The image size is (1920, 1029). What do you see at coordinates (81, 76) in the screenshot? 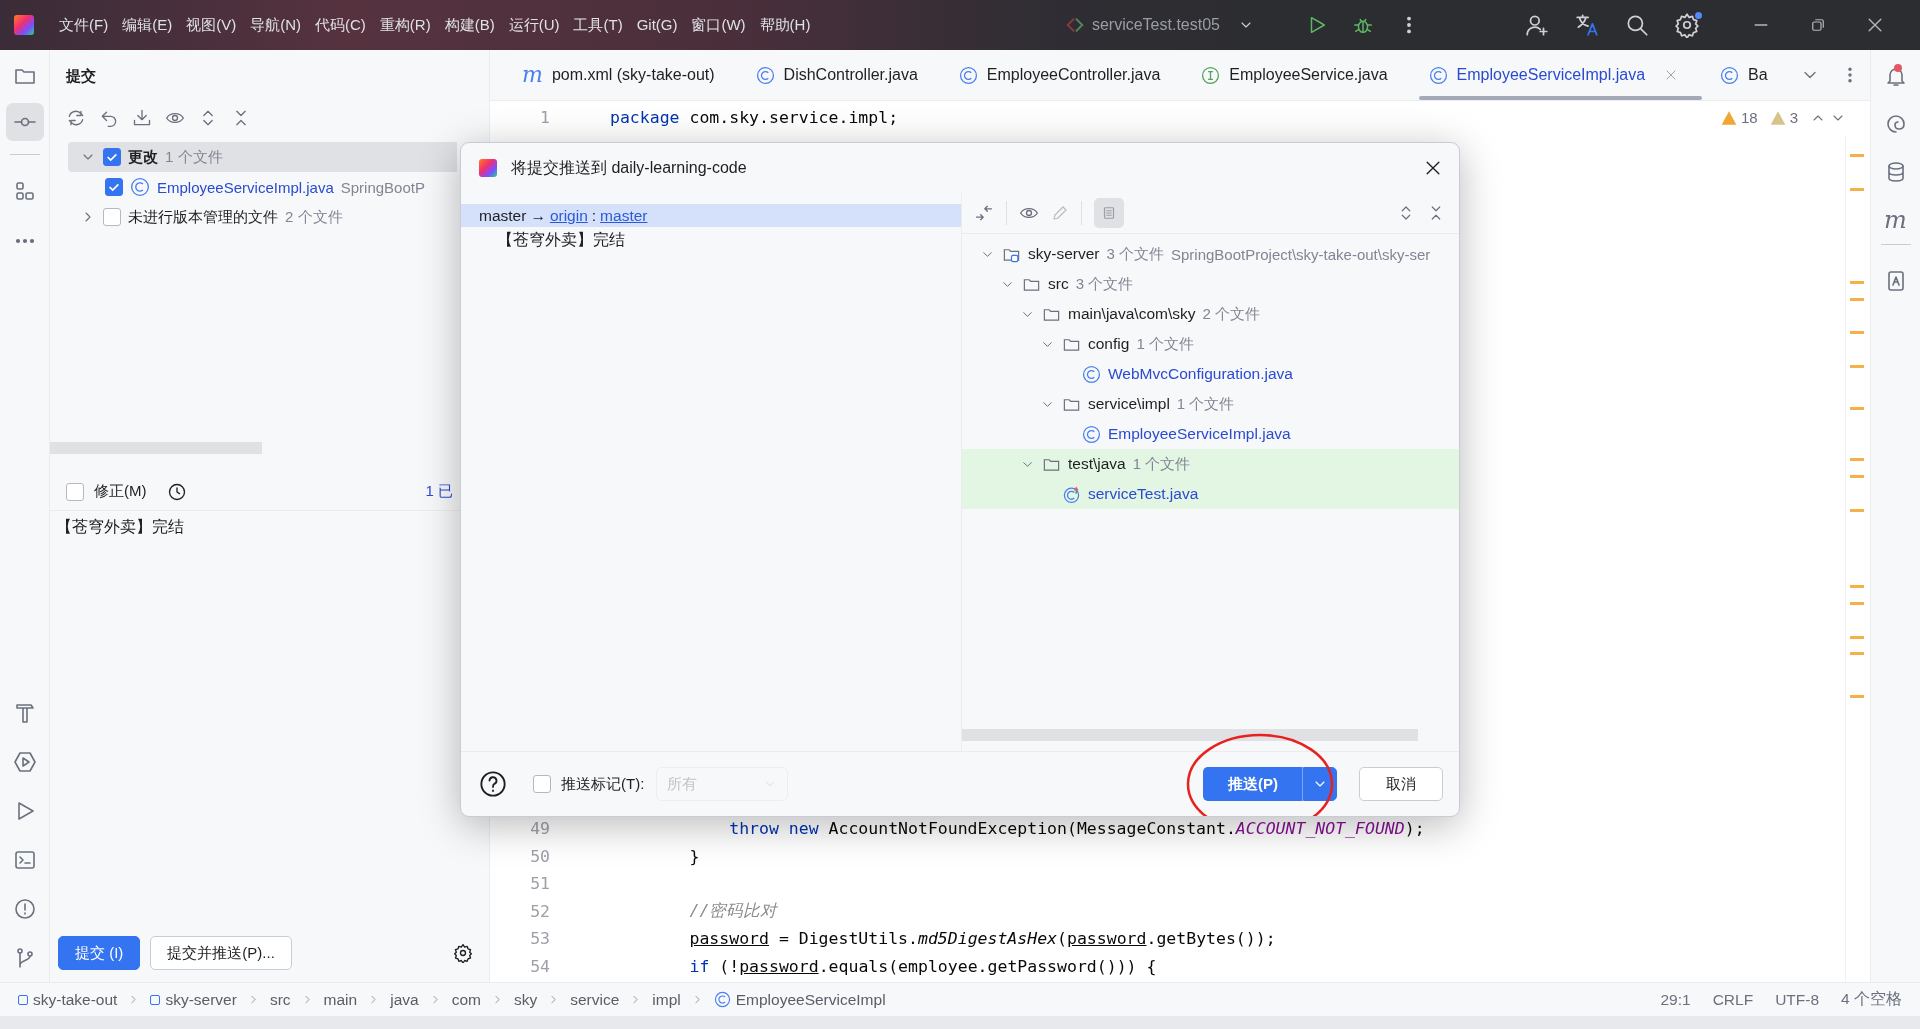
I see `panel-title: 提交` at bounding box center [81, 76].